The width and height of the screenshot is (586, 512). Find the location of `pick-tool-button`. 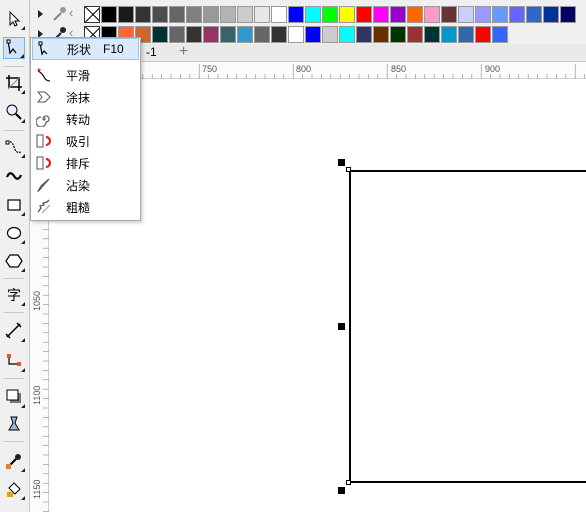

pick-tool-button is located at coordinates (14, 19).